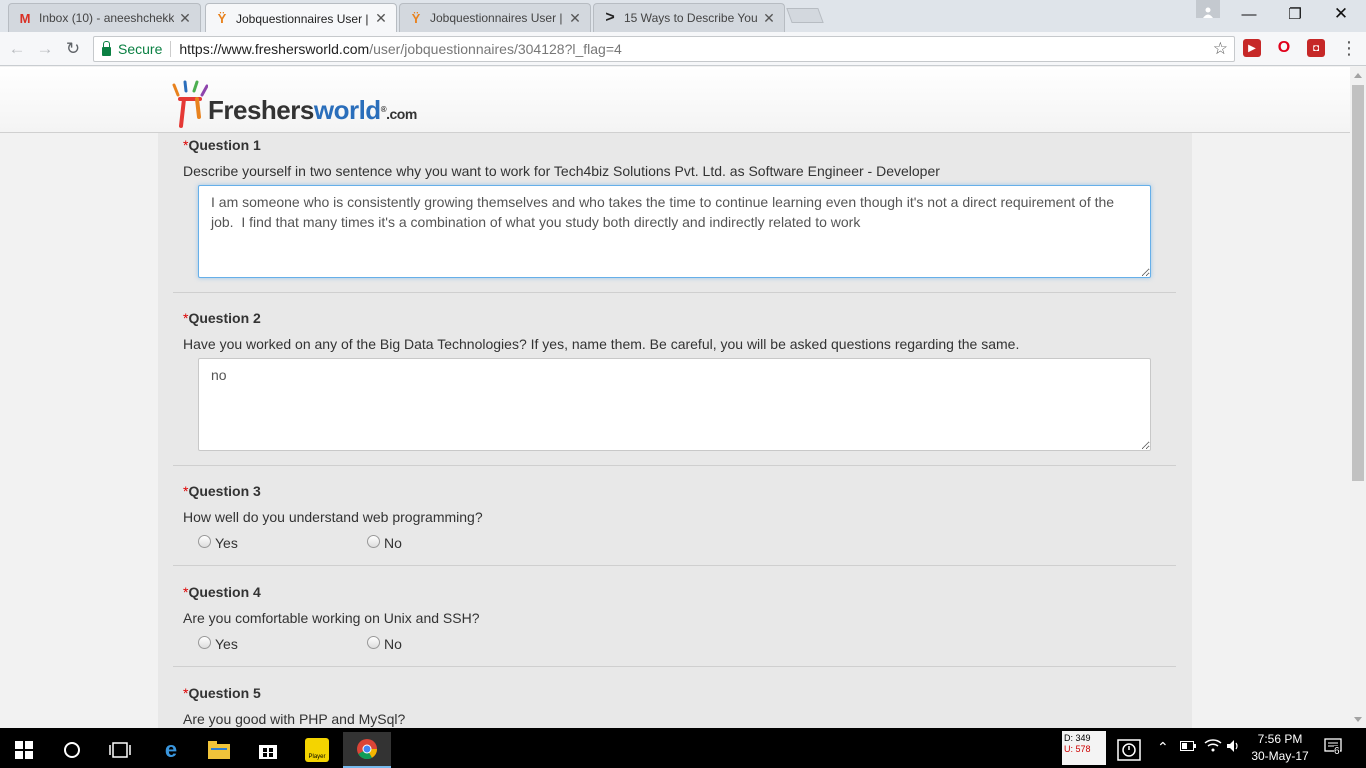  Describe the element at coordinates (73, 49) in the screenshot. I see `reload-icon: ↻` at that location.